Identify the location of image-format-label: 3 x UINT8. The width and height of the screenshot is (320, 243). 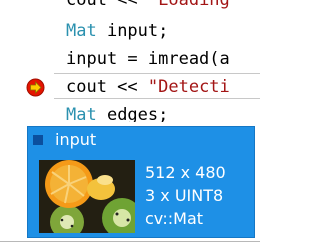
(184, 195).